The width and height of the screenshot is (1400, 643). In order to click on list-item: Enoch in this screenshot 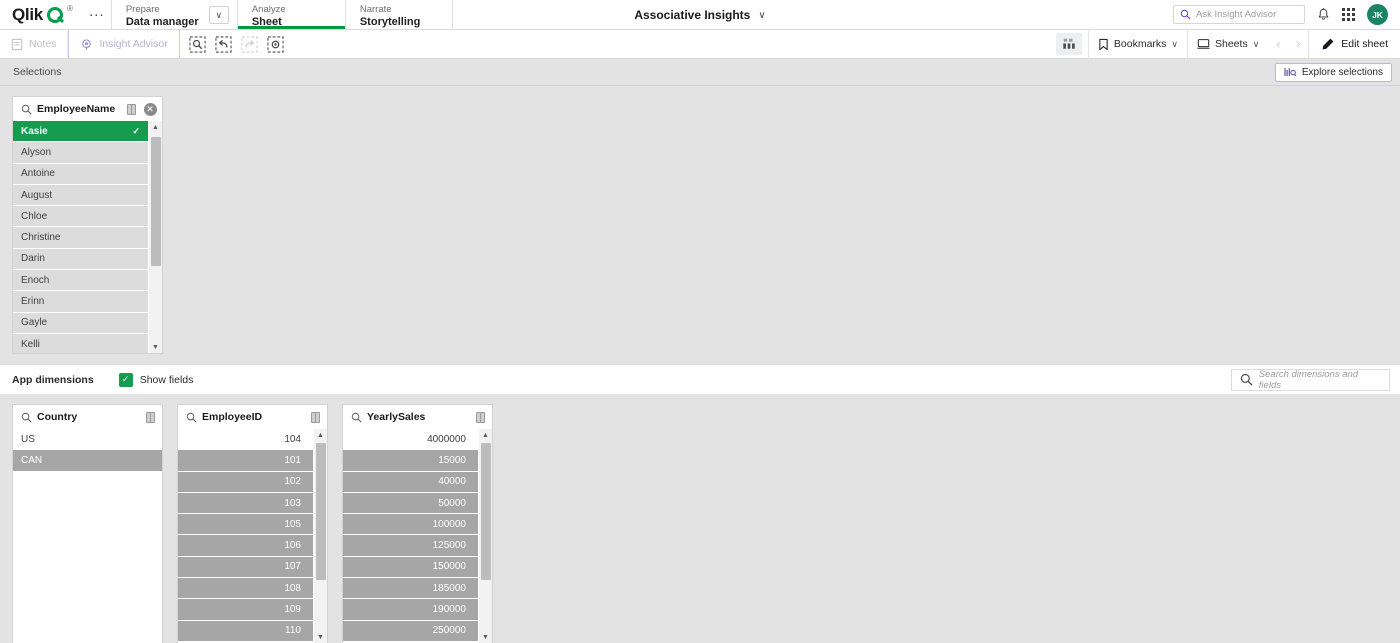, I will do `click(80, 281)`.